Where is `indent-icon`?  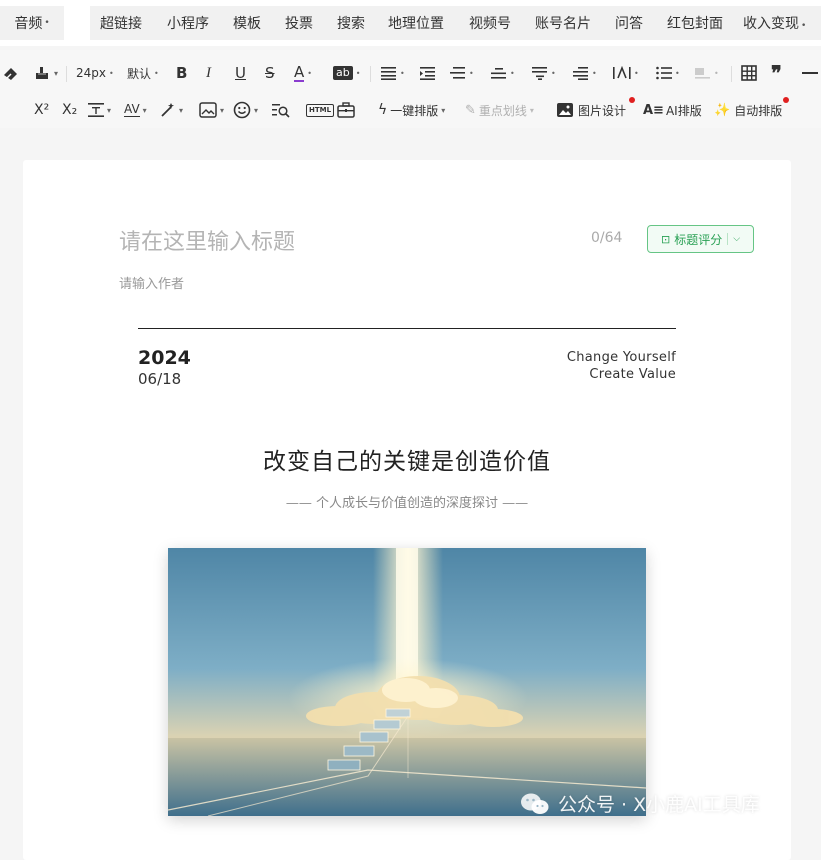
indent-icon is located at coordinates (427, 73).